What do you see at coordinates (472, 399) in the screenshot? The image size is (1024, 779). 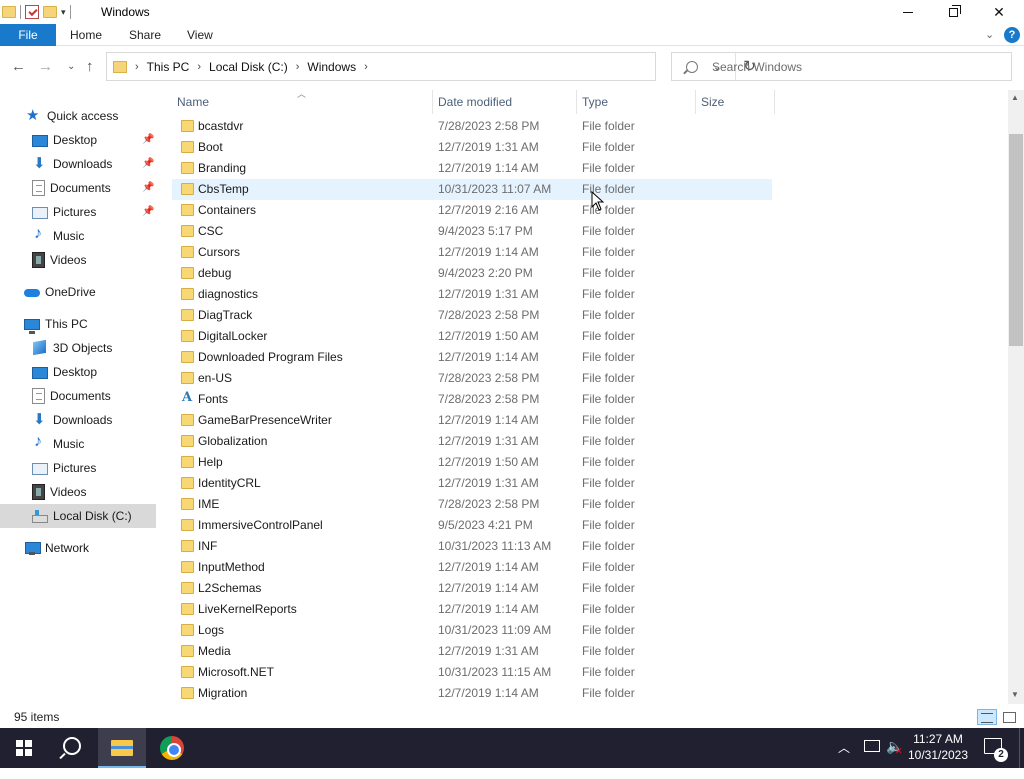 I see `file-row: Fonts 7/28/2023 2:58 PM File folder` at bounding box center [472, 399].